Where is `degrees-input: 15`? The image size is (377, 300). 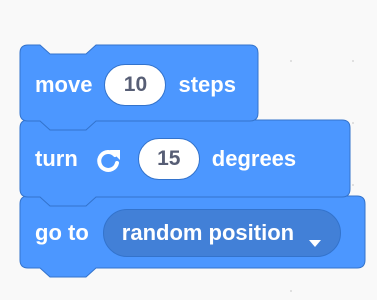 degrees-input: 15 is located at coordinates (168, 159).